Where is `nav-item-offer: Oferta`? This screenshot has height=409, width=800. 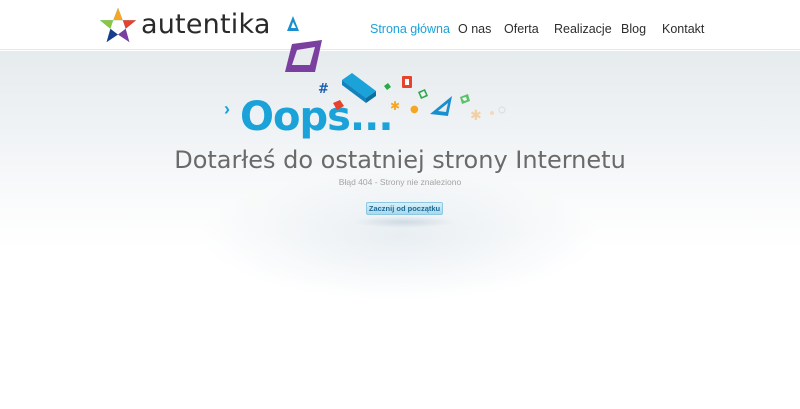
nav-item-offer: Oferta is located at coordinates (521, 29).